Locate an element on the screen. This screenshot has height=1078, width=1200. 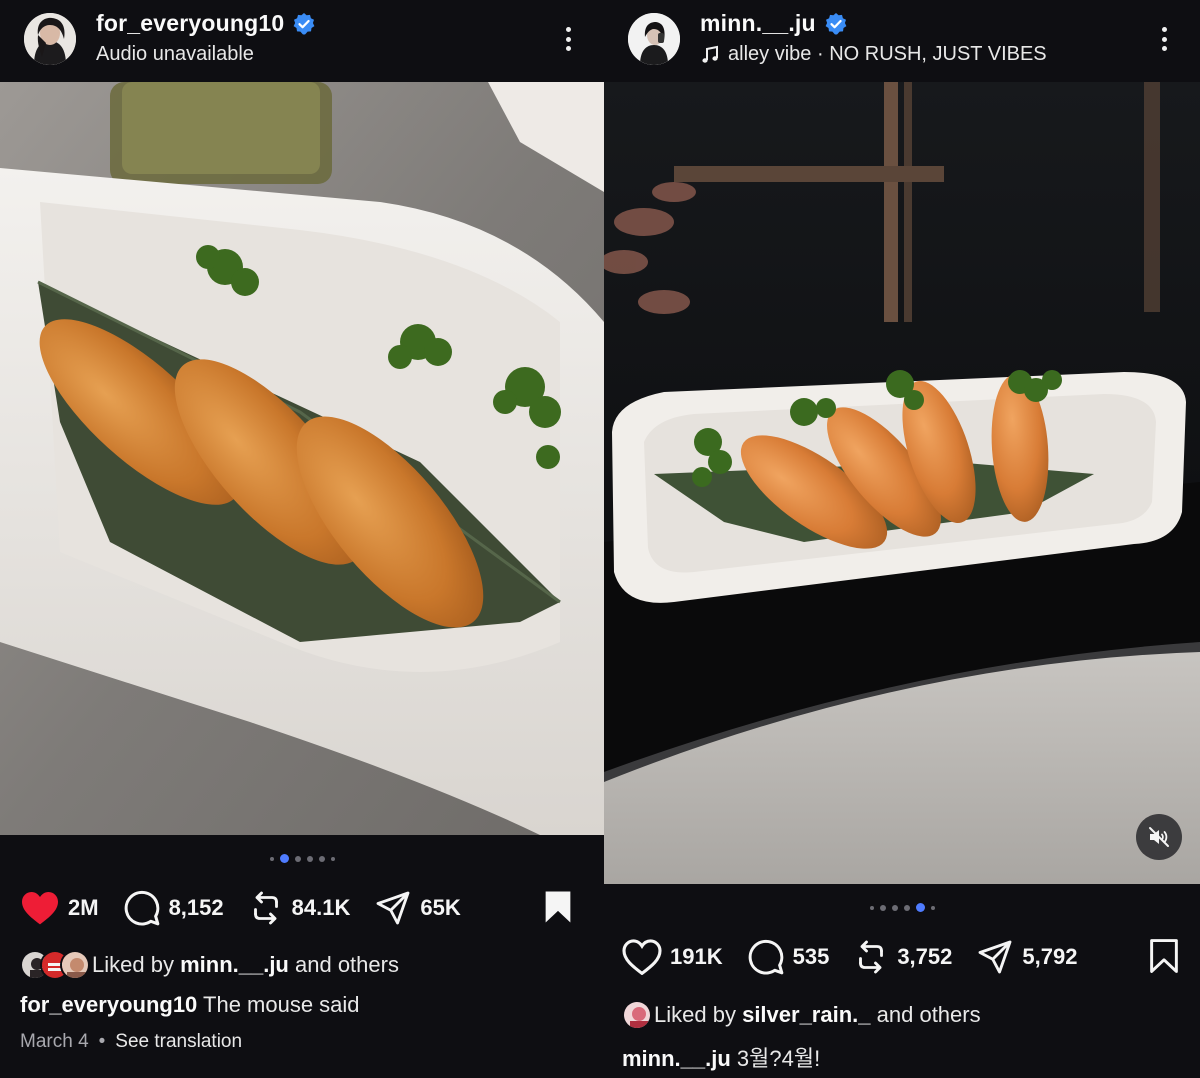
caption-username: for_everyoung10 is located at coordinates (108, 1004).